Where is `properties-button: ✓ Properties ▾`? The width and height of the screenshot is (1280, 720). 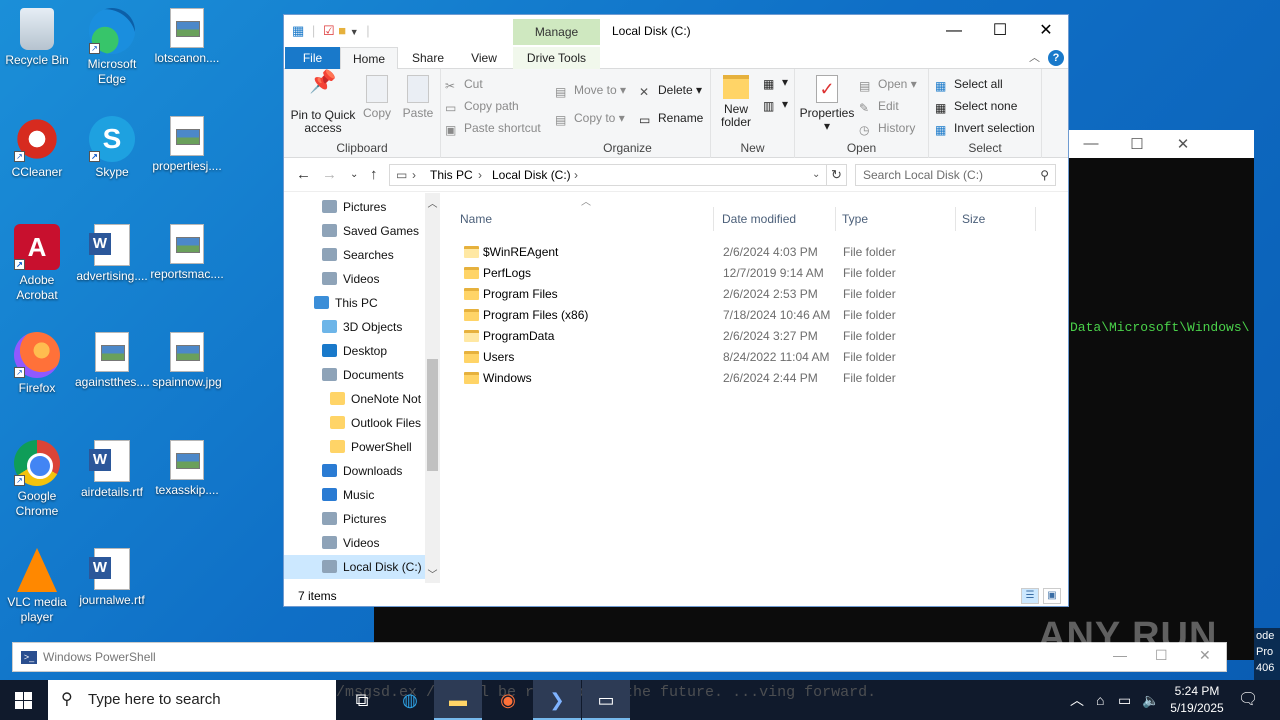
properties-button: ✓ Properties ▾ is located at coordinates (827, 104).